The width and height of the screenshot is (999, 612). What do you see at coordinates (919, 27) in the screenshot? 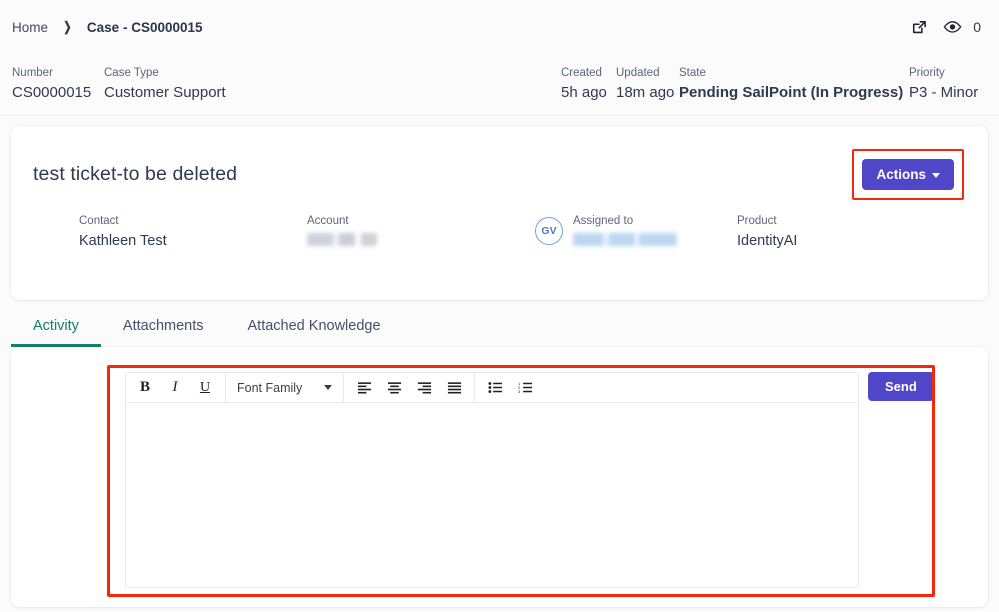
I see `external-link-icon` at bounding box center [919, 27].